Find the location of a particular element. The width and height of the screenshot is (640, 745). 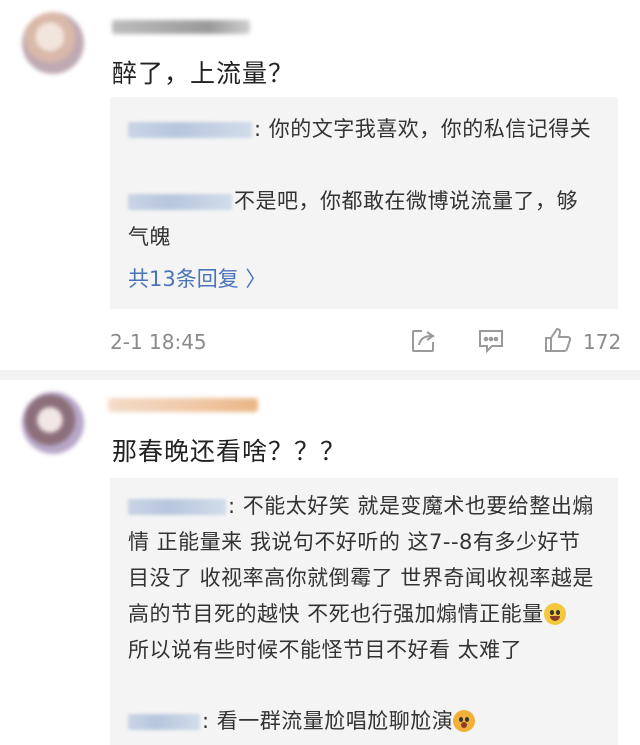

thumbs-up-icon is located at coordinates (558, 342).